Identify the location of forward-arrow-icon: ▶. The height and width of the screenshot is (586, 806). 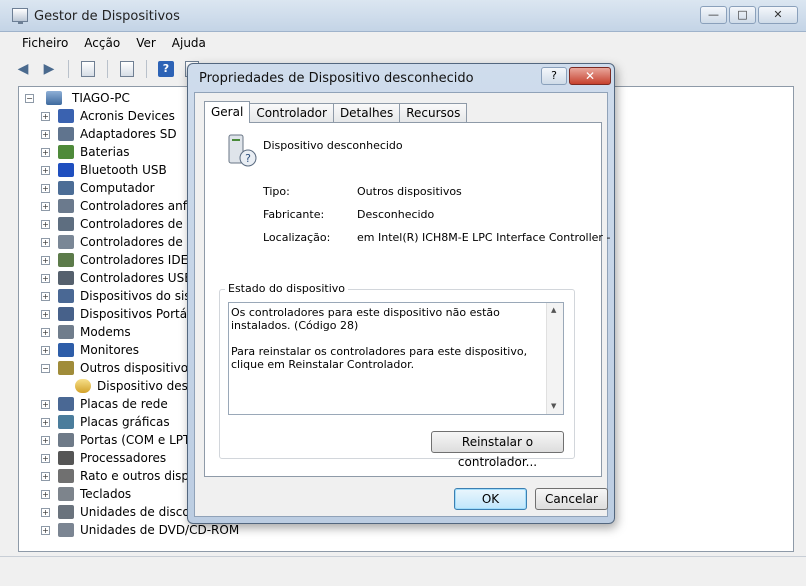
(49, 69).